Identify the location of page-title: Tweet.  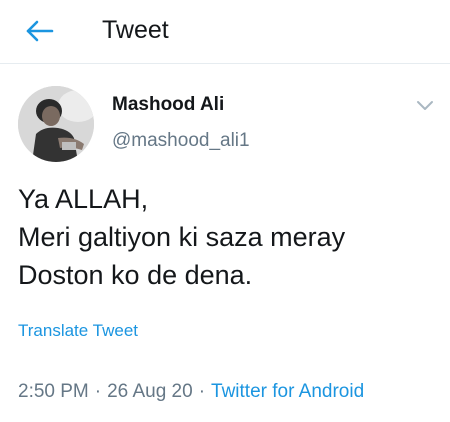
(135, 30).